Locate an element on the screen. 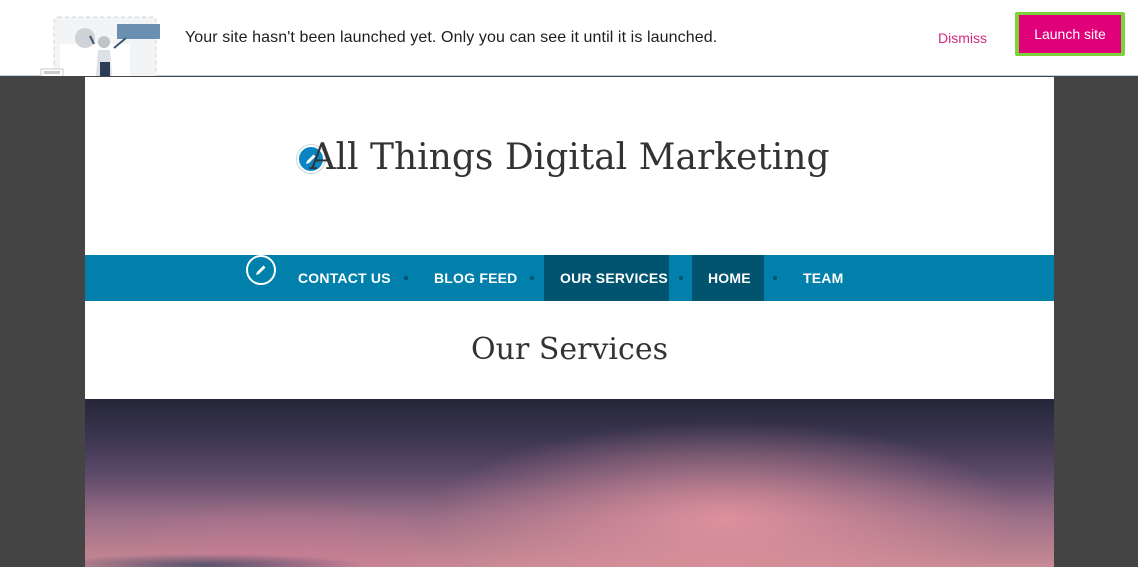  dismiss-link: Dismiss is located at coordinates (962, 38).